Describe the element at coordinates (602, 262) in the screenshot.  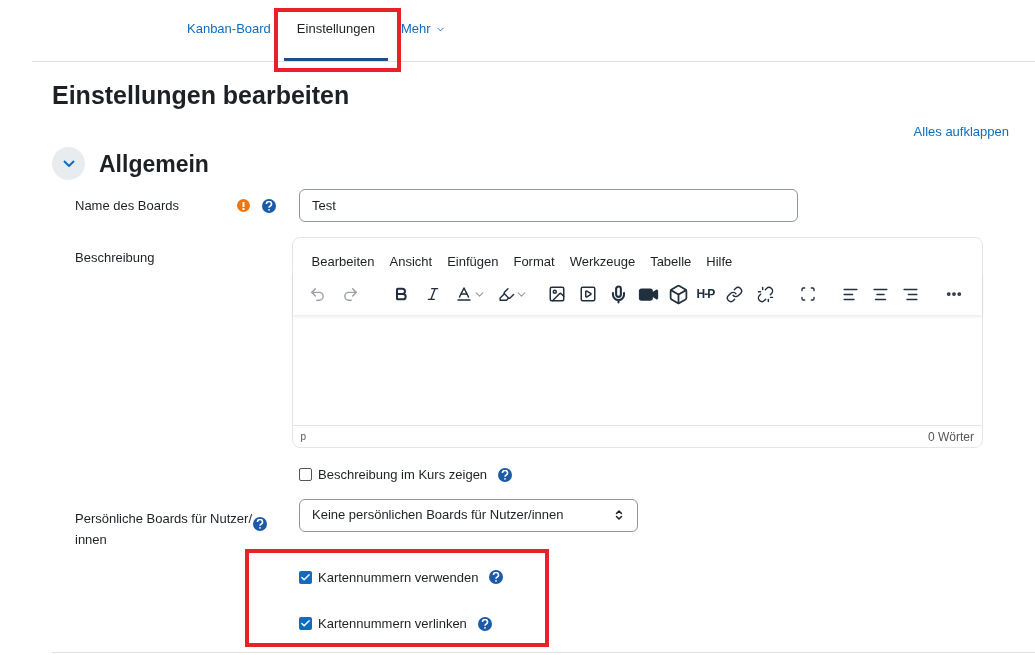
I see `editor-menu-item: Werkzeuge` at that location.